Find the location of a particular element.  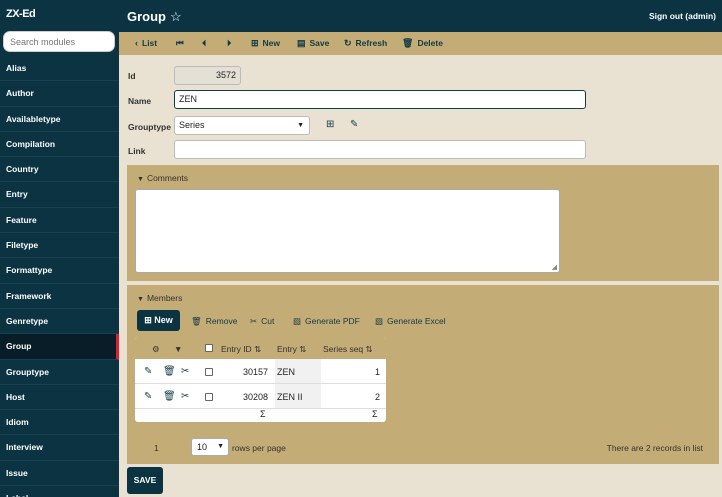

sort-icon: ⇅ is located at coordinates (369, 349).